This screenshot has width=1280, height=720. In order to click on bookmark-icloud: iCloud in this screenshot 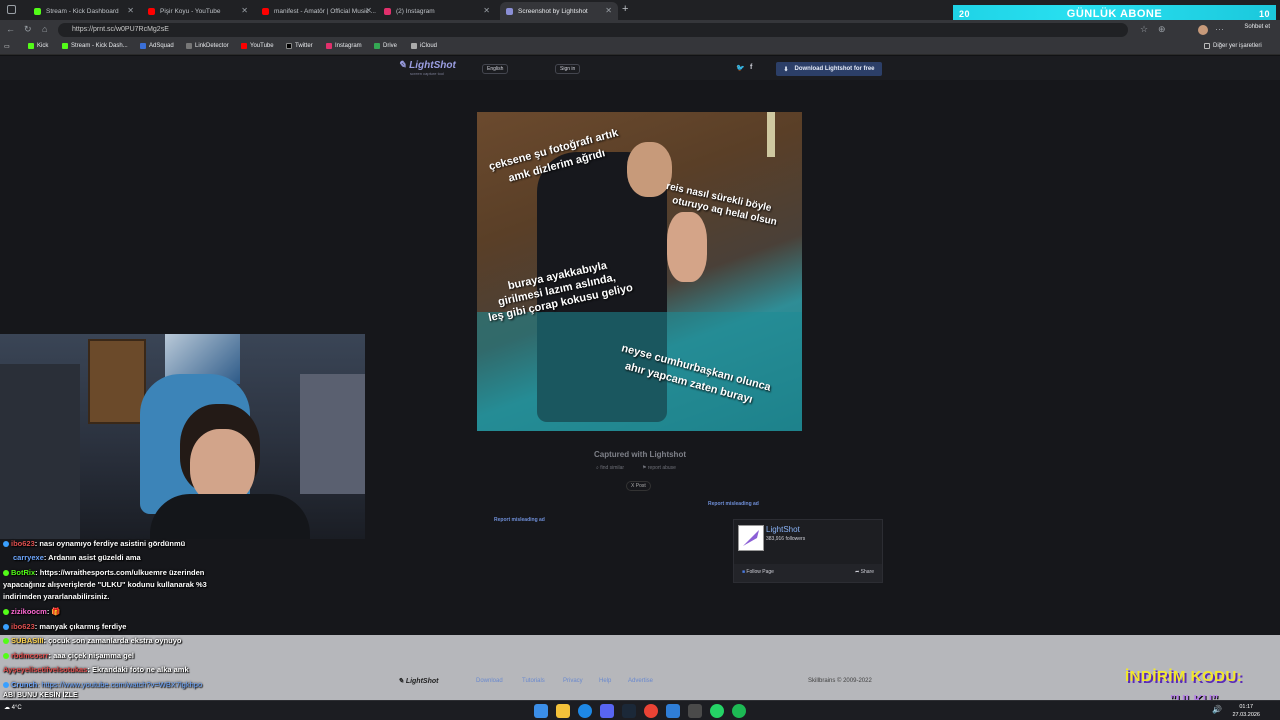, I will do `click(424, 46)`.